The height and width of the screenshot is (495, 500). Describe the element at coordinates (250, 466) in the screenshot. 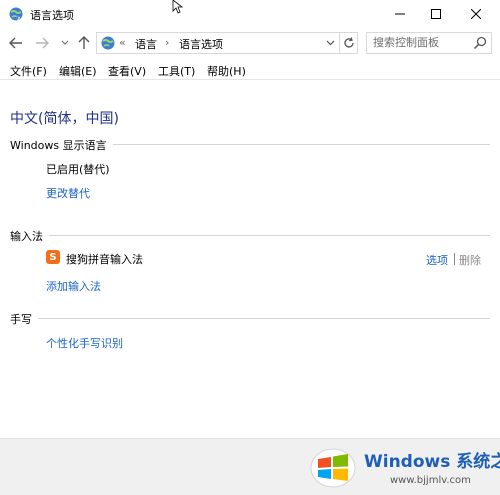

I see `footer-area: Windows 系统之家 www.bjjmlv.com` at that location.